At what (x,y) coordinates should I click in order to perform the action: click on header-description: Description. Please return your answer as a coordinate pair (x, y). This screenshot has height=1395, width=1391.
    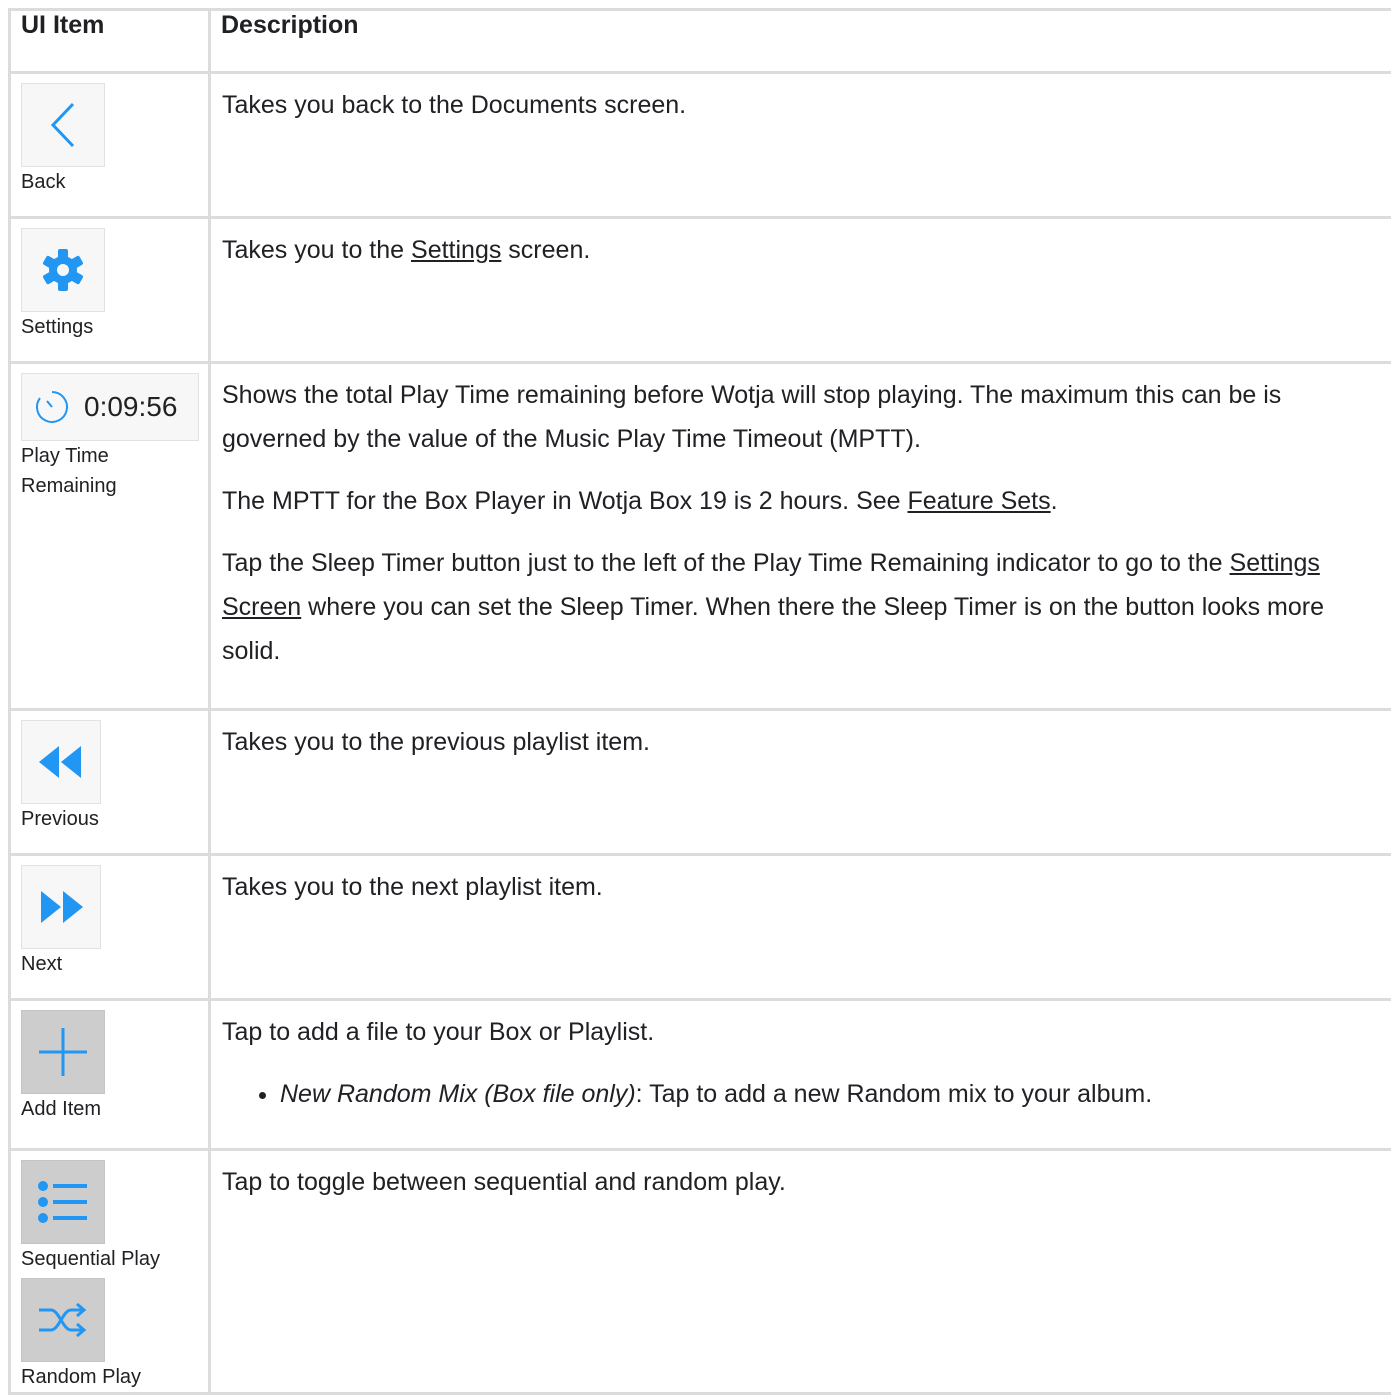
    Looking at the image, I should click on (800, 41).